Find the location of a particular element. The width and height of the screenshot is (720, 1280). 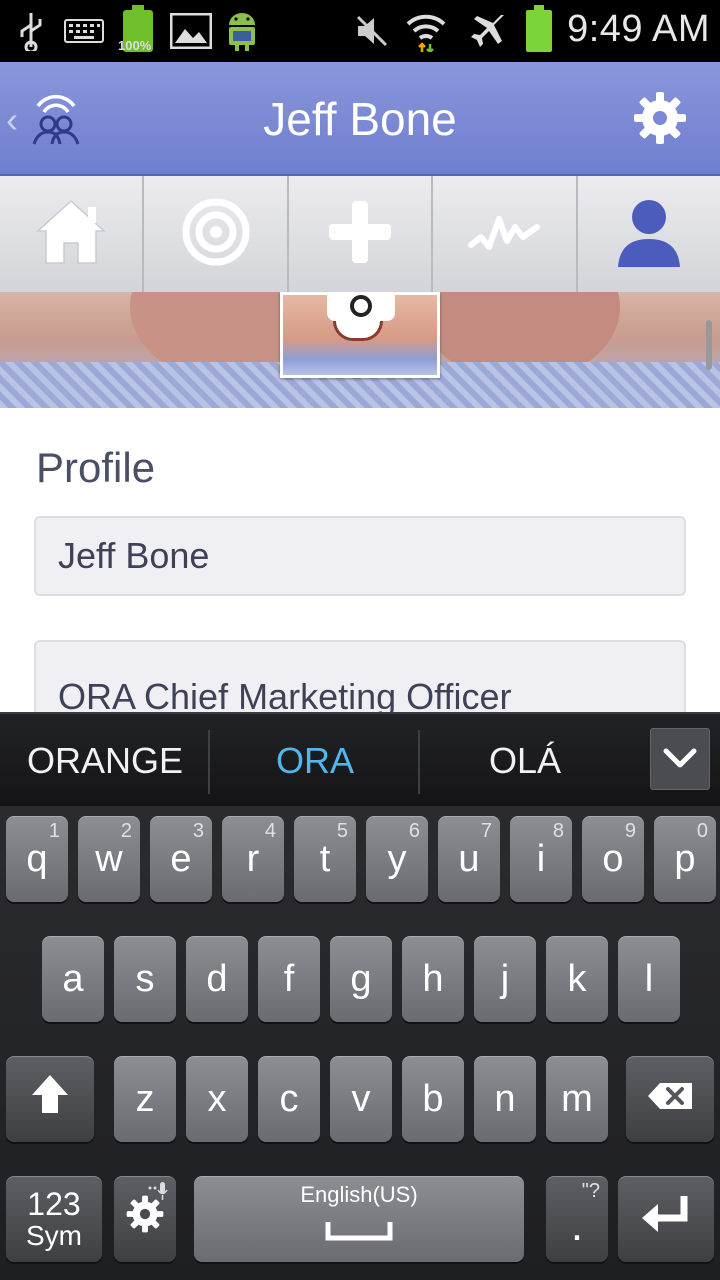

status-time: 9:49 AM is located at coordinates (638, 29).